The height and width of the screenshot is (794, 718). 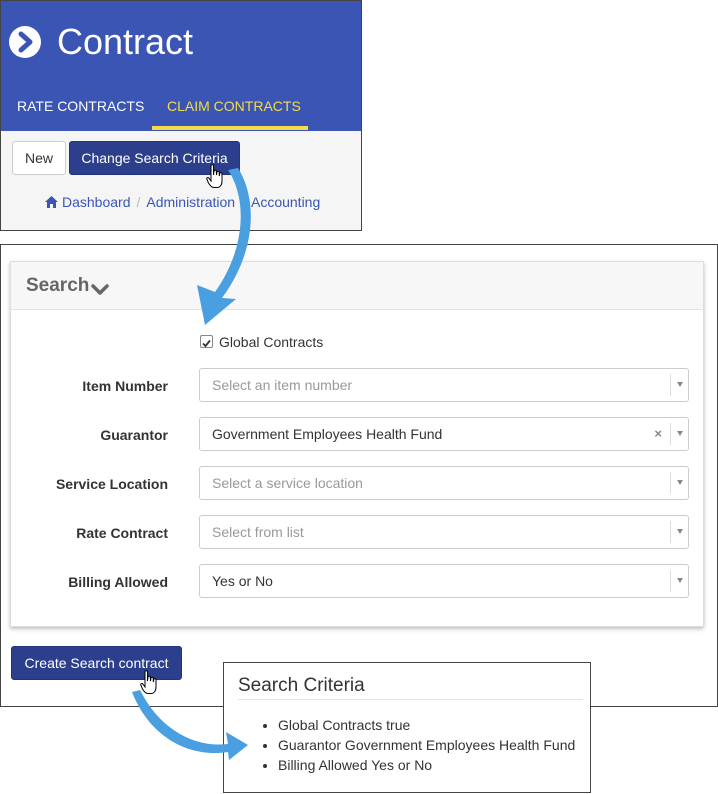 I want to click on breadcrumb-dashboard: Dashboard, so click(x=96, y=202).